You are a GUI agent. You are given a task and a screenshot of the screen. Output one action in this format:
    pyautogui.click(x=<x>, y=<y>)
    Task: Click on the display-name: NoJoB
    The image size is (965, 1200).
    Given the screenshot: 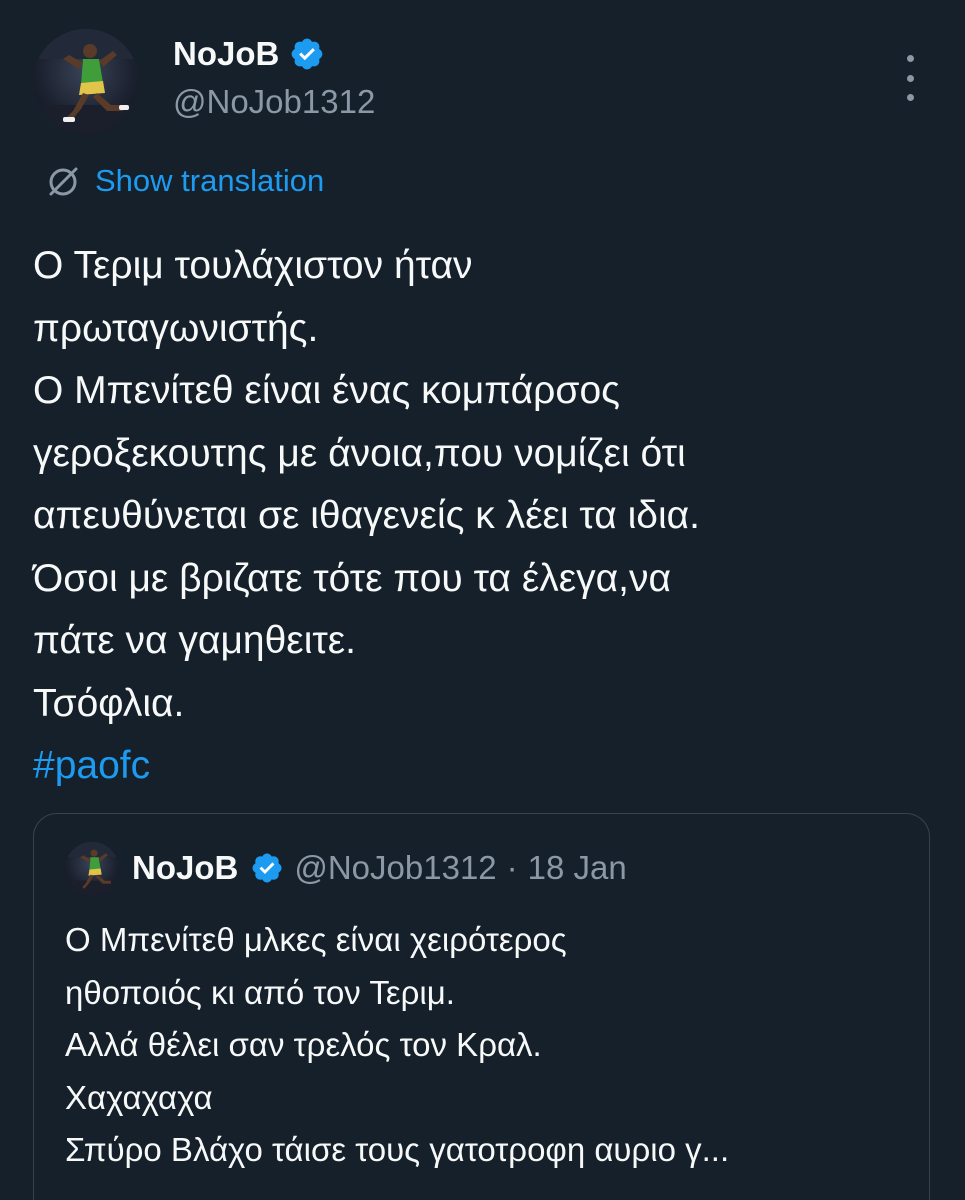 What is the action you would take?
    pyautogui.click(x=249, y=54)
    